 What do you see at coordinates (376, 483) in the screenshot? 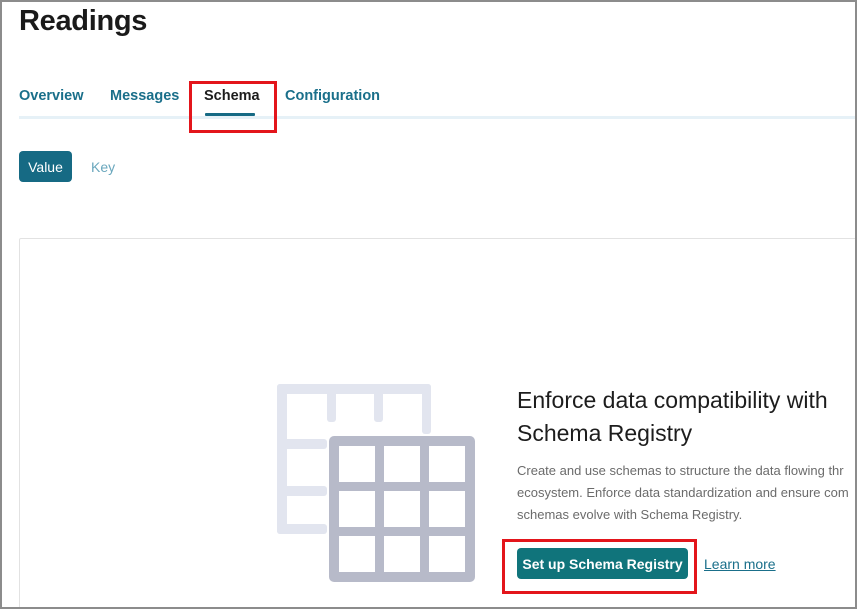
I see `schema-table-icon` at bounding box center [376, 483].